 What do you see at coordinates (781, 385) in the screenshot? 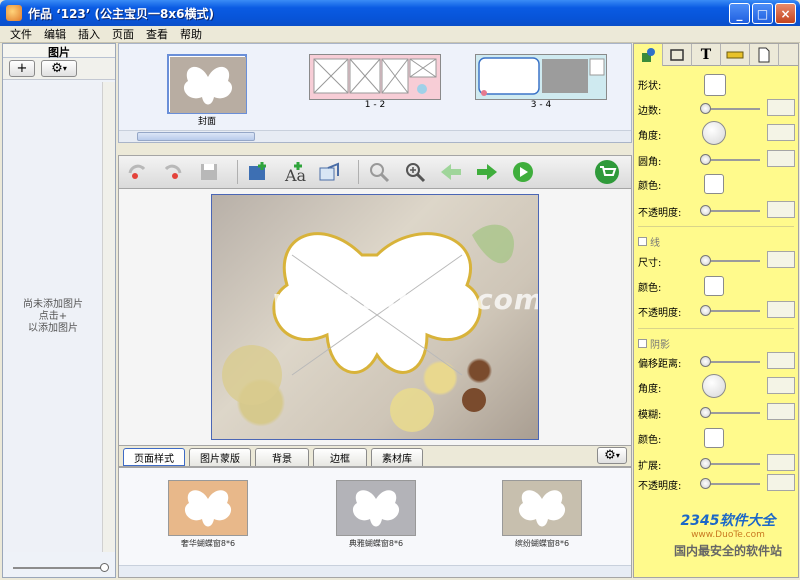
I see `shadow-angle-input` at bounding box center [781, 385].